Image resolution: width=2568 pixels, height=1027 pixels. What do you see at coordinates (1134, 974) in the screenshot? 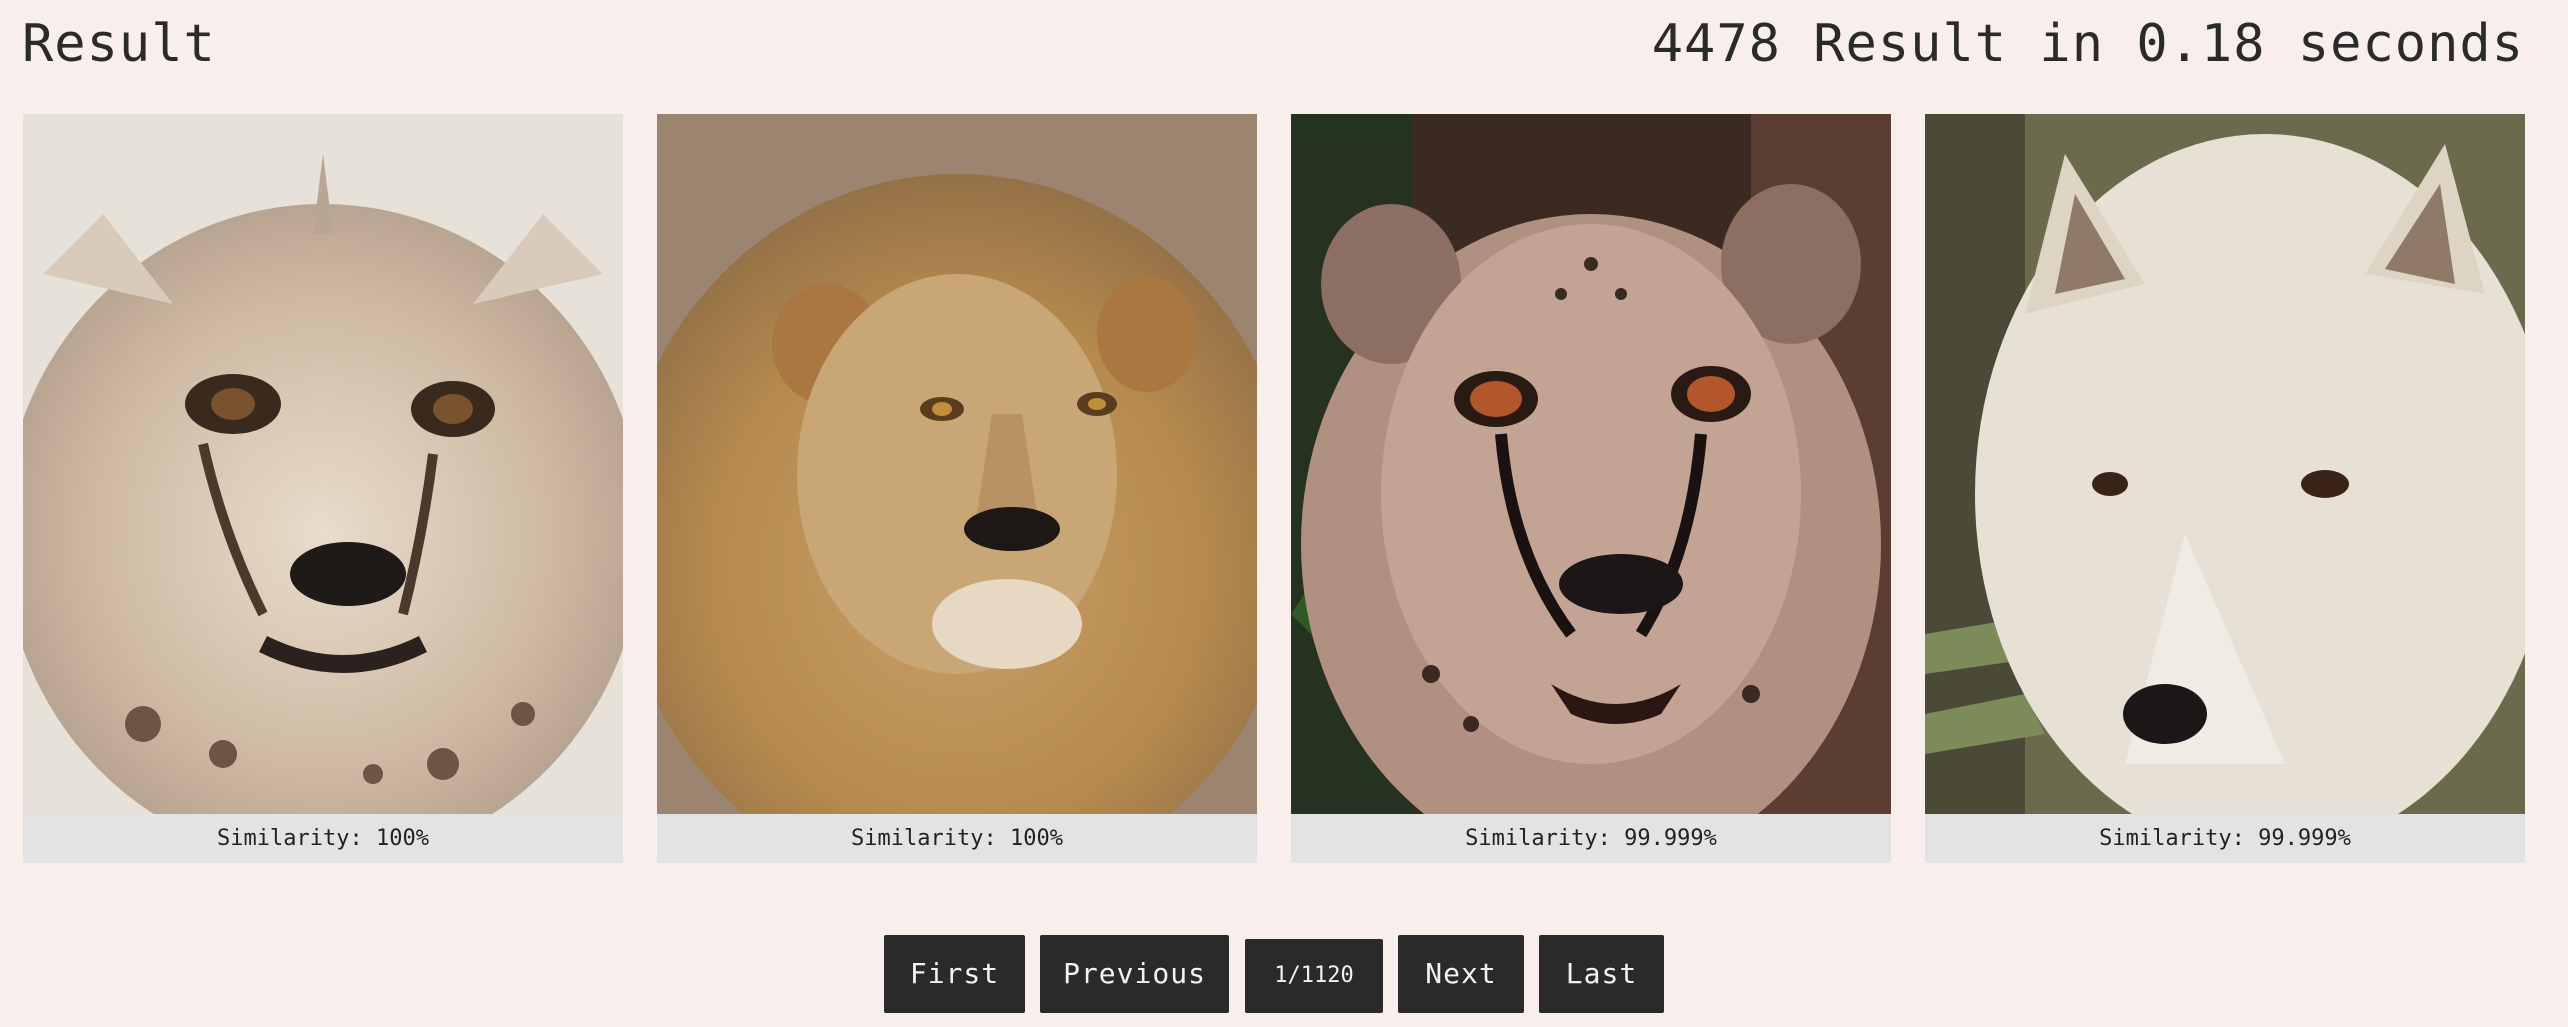
I see `previous-page-button: Previous` at bounding box center [1134, 974].